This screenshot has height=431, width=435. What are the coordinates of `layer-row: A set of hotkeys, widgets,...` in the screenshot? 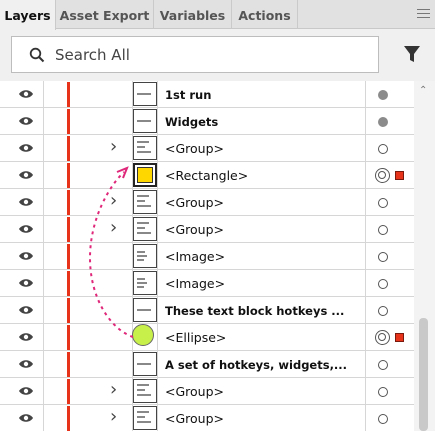 It's located at (207, 364).